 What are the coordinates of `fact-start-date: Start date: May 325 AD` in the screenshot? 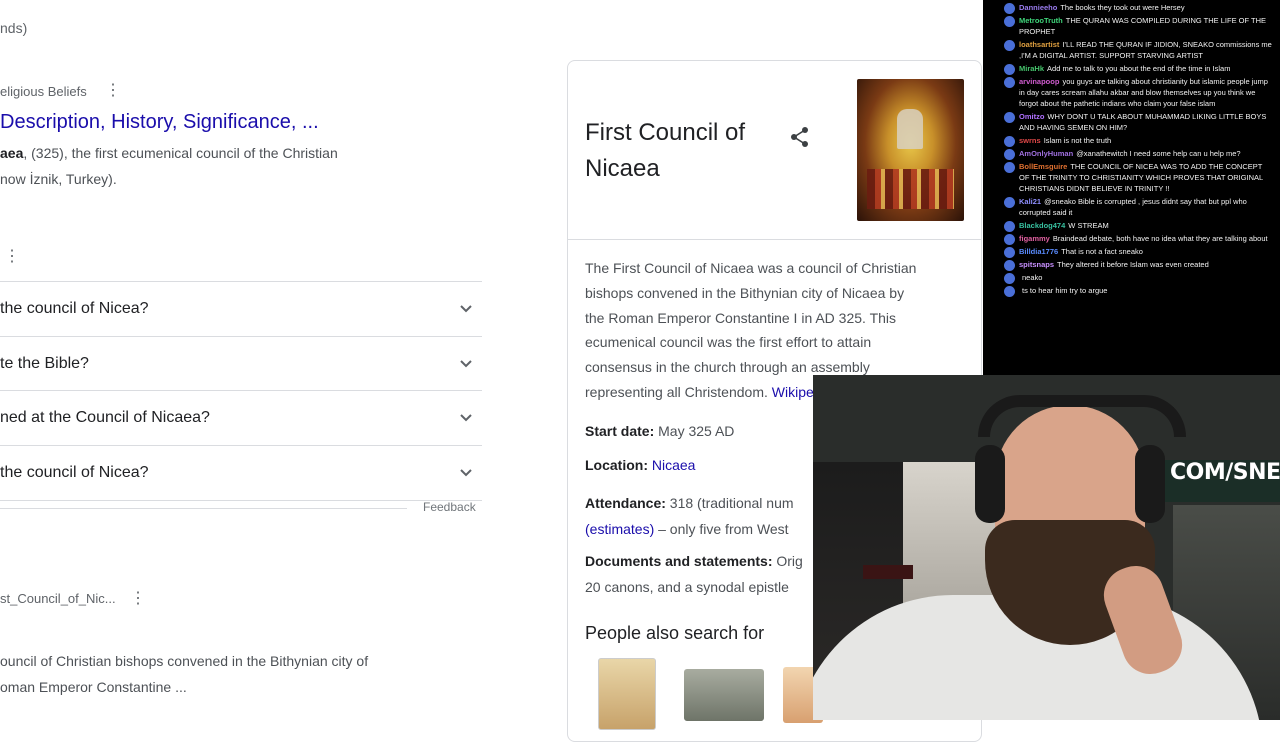 It's located at (659, 431).